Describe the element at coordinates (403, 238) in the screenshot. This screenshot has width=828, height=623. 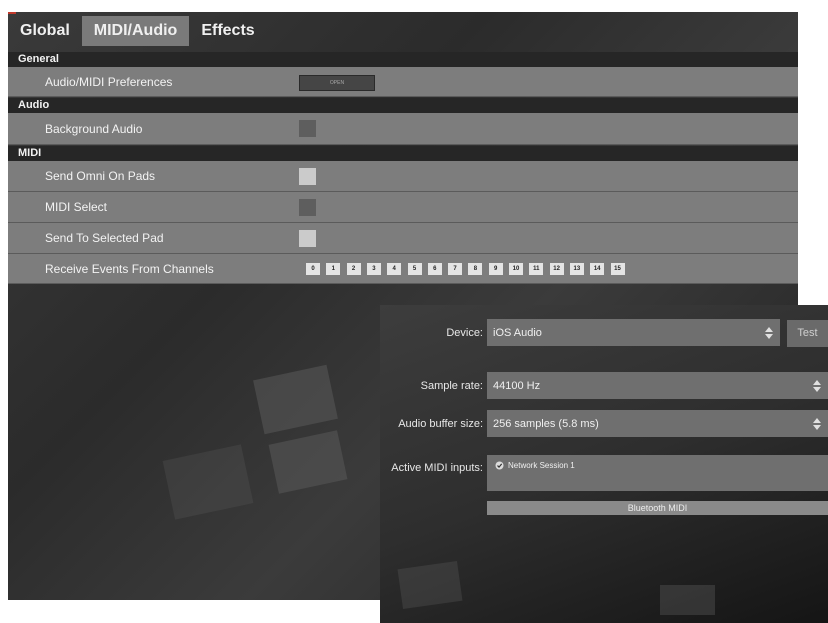
I see `row-send-to-selected-pad: Send To Selected Pad` at that location.